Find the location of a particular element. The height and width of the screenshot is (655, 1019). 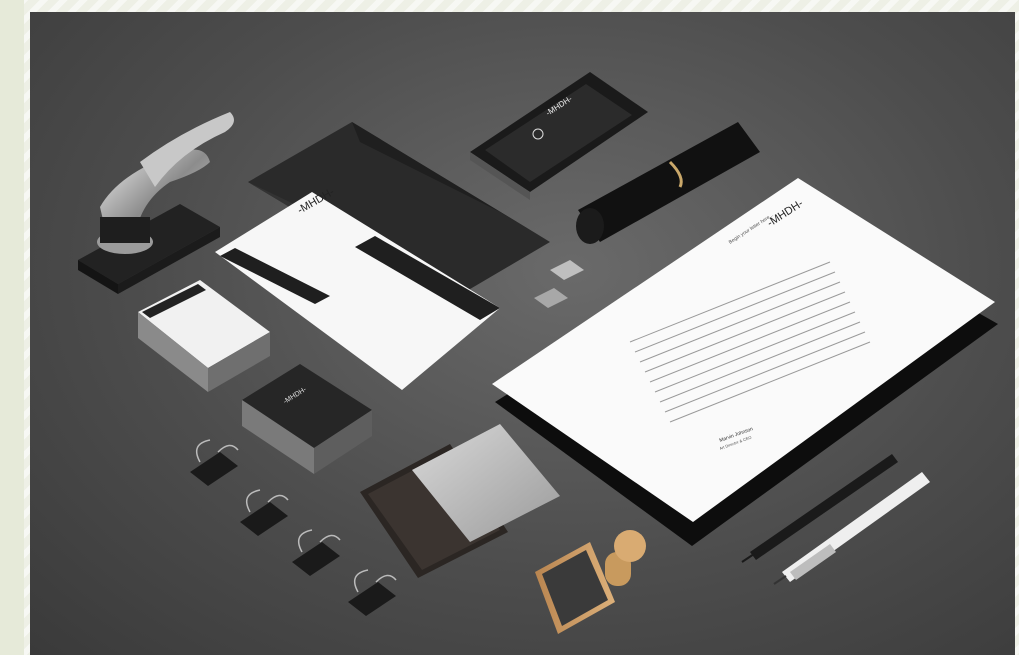

binder-clips is located at coordinates (293, 527).